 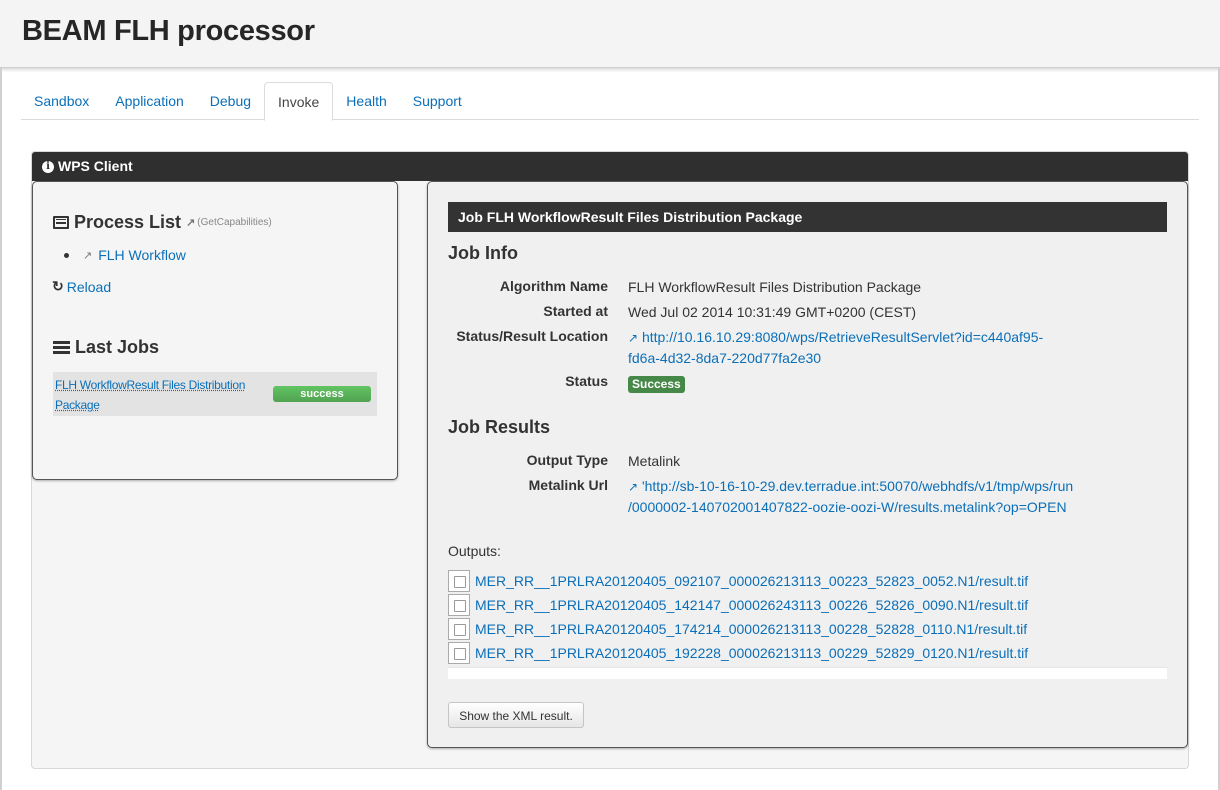 What do you see at coordinates (567, 460) in the screenshot?
I see `output-type-label: Output Type` at bounding box center [567, 460].